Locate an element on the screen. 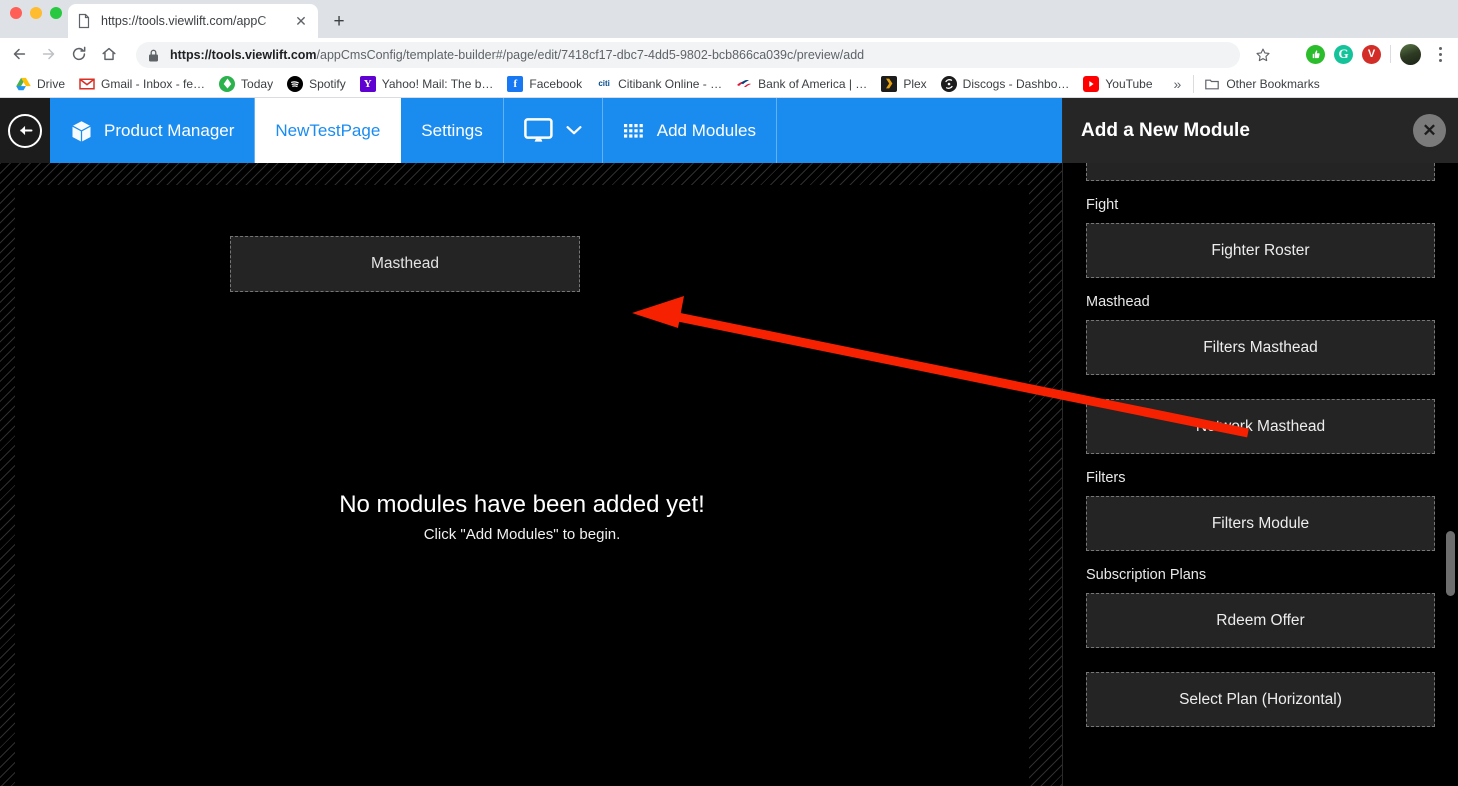 The height and width of the screenshot is (786, 1458). lastpass-icon: V is located at coordinates (1371, 54).